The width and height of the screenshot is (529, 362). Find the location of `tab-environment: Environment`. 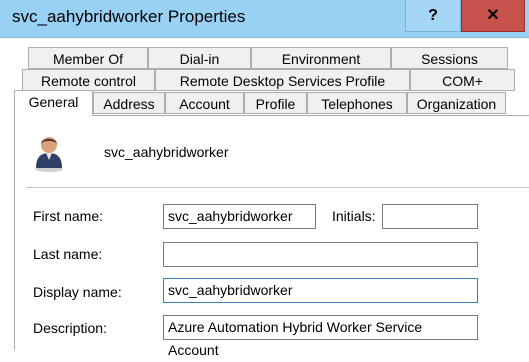

tab-environment: Environment is located at coordinates (321, 58).